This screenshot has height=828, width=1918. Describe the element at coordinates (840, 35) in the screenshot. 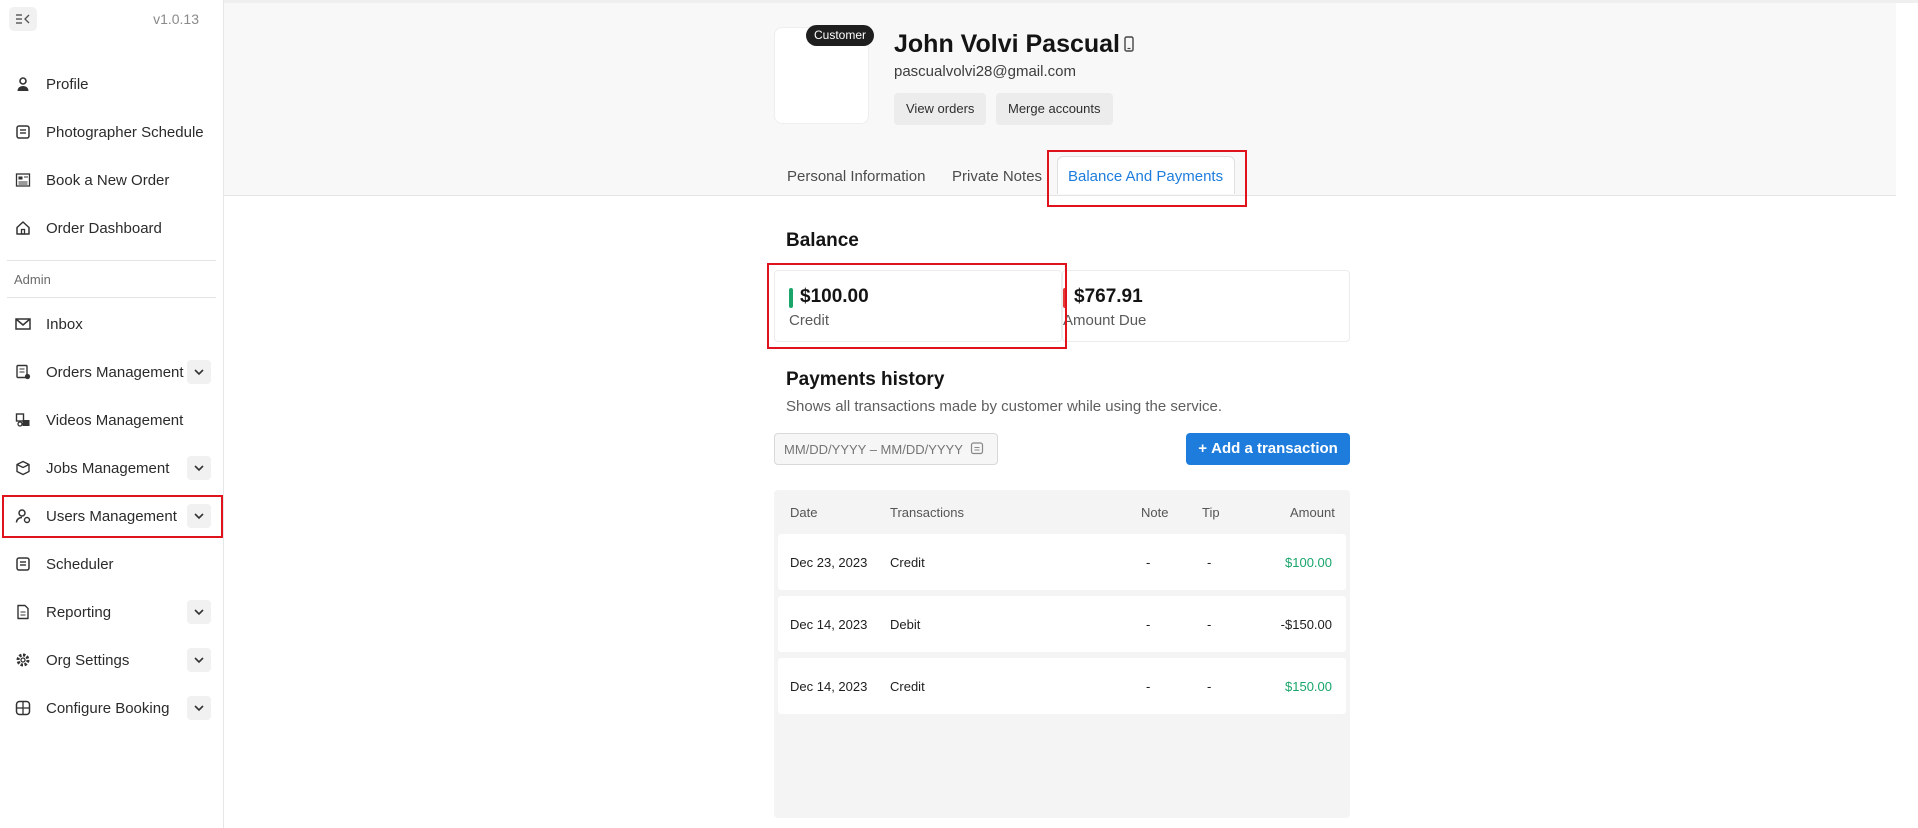

I see `customer-badge: Customer` at that location.